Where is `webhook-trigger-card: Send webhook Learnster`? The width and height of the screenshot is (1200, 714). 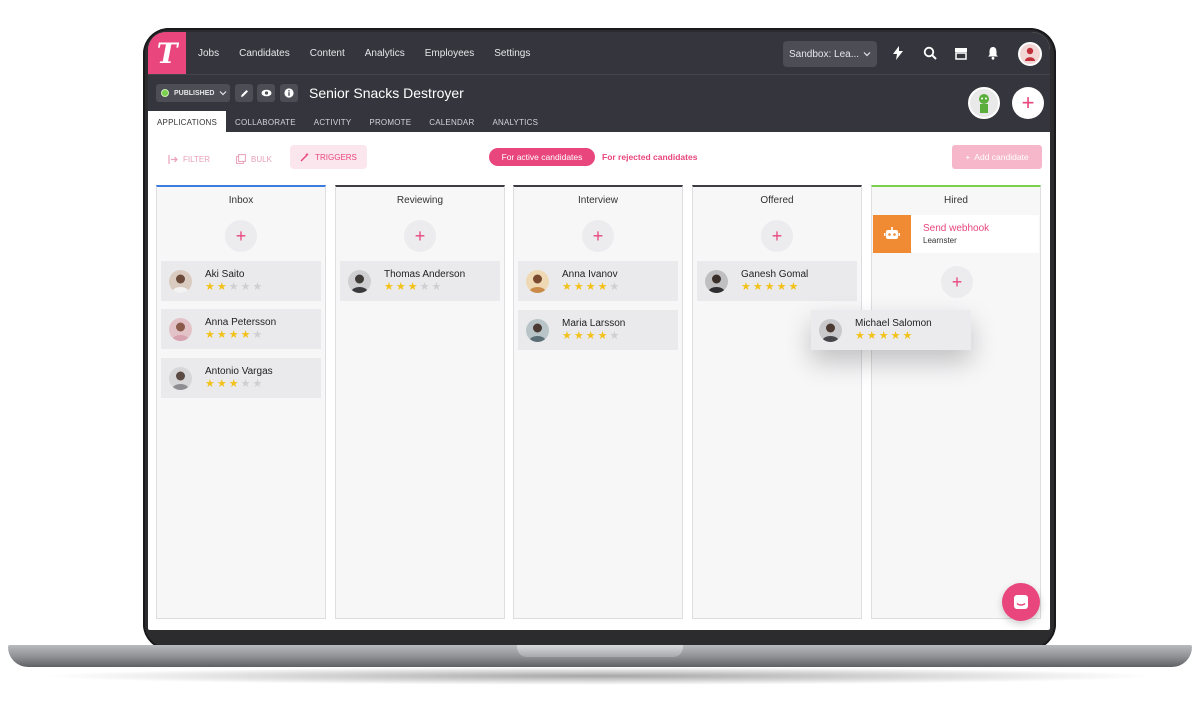 webhook-trigger-card: Send webhook Learnster is located at coordinates (956, 234).